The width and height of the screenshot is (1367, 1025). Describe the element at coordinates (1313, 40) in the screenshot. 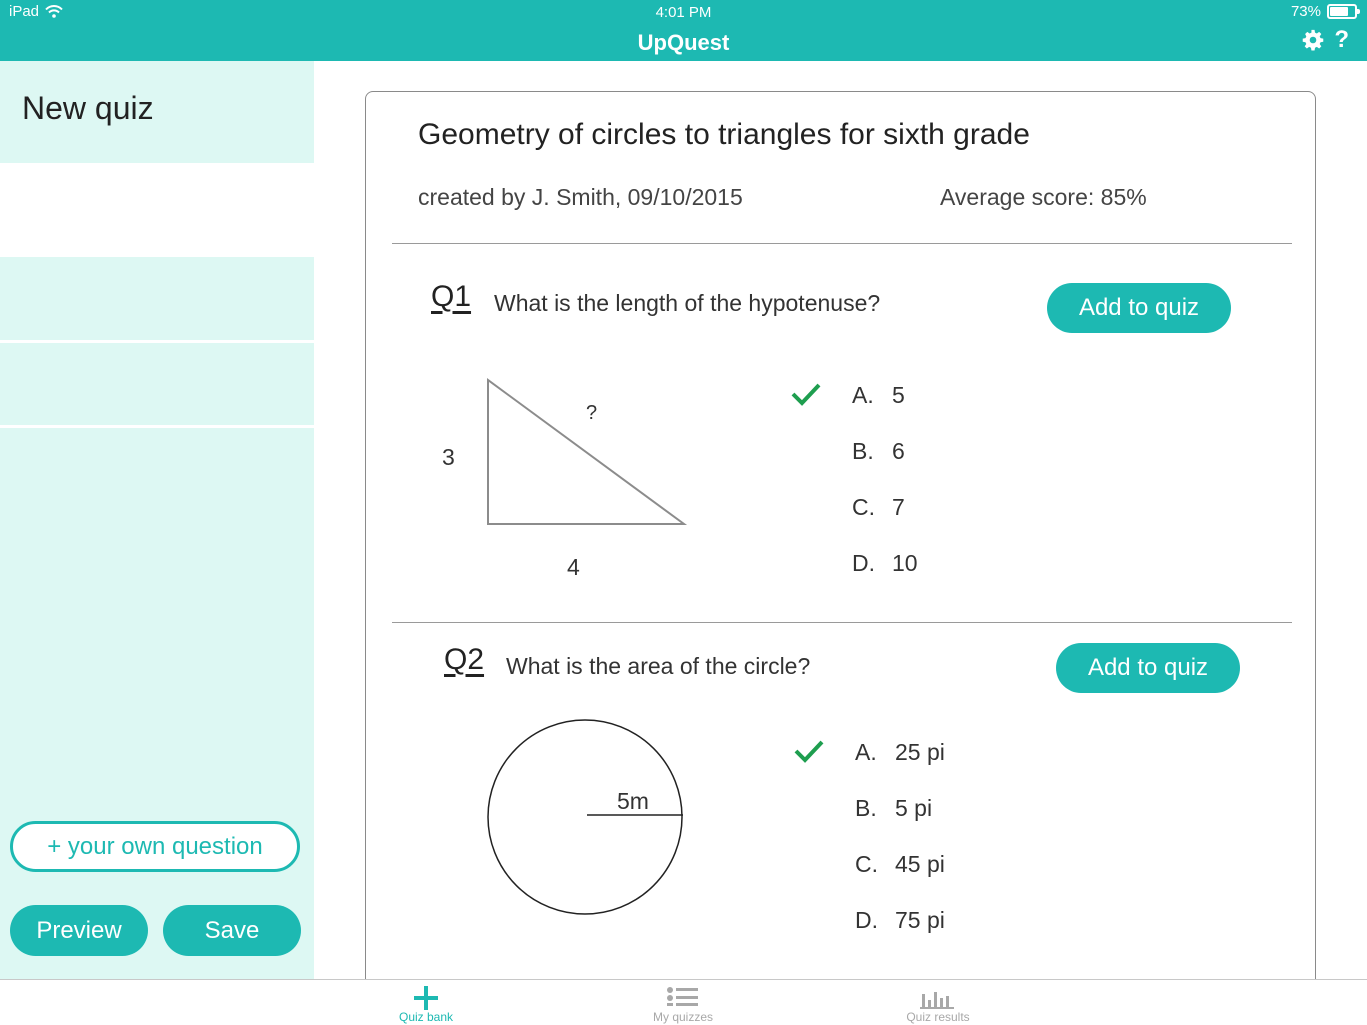

I see `gear-icon` at that location.